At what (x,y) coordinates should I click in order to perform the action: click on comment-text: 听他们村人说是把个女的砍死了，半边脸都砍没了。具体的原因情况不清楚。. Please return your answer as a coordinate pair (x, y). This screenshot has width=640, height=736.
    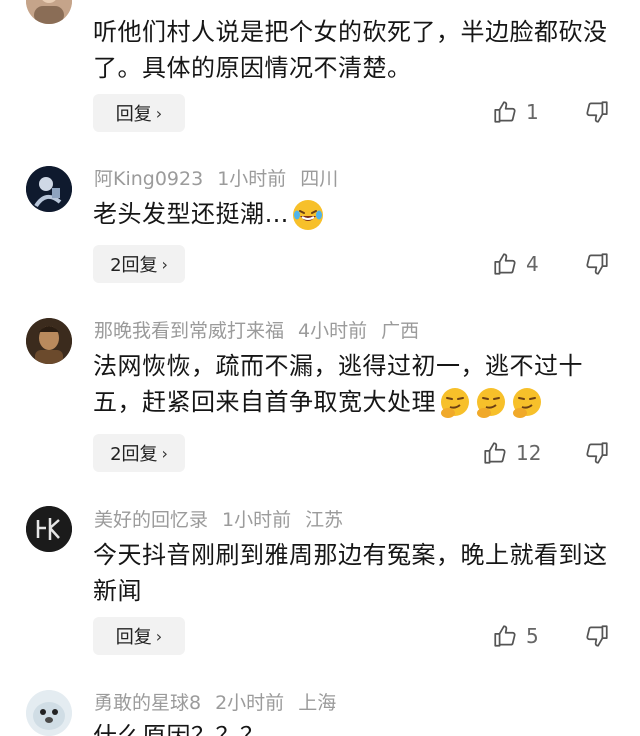
    Looking at the image, I should click on (350, 50).